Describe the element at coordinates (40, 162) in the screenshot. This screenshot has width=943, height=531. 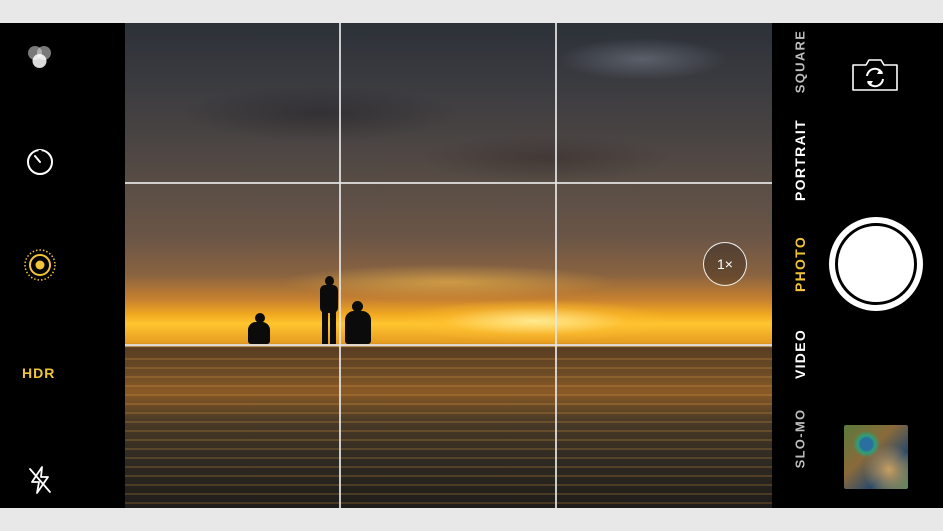
I see `timer-icon` at that location.